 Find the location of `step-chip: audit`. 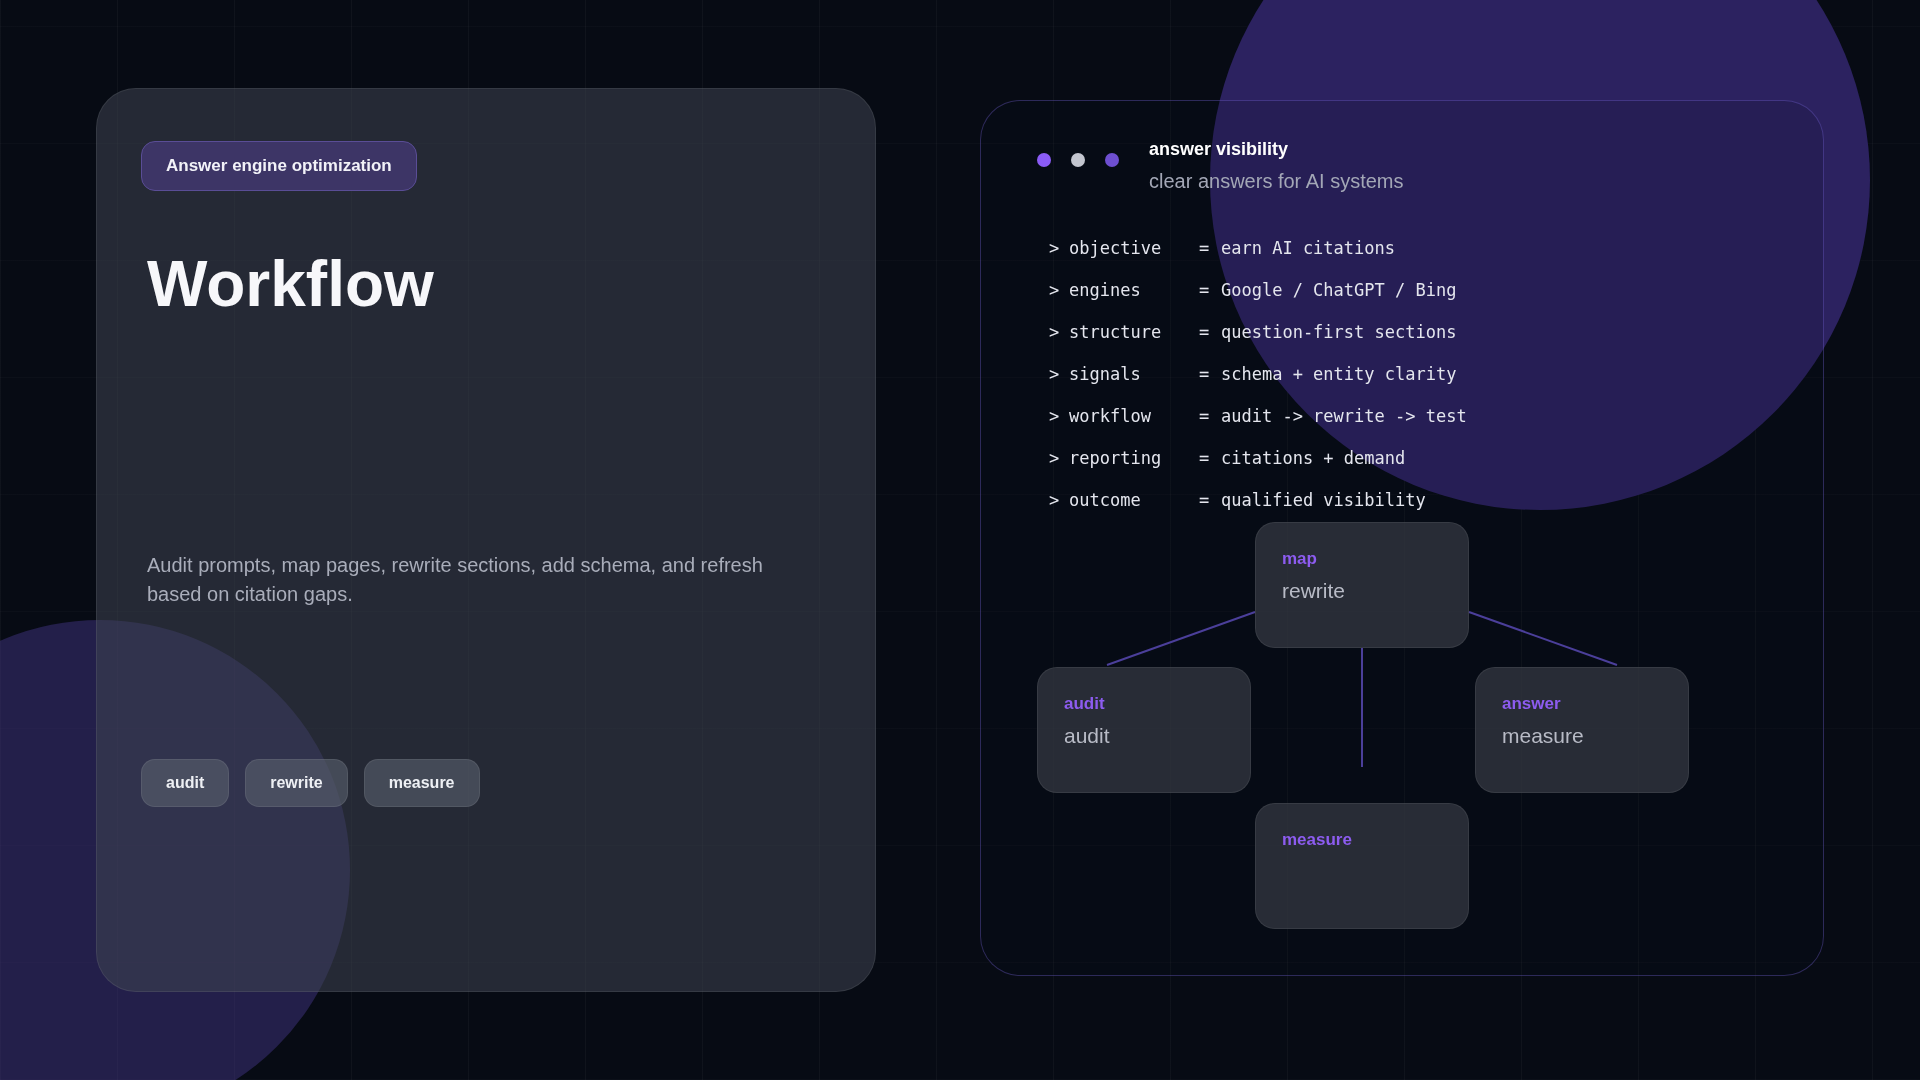

step-chip: audit is located at coordinates (185, 783).